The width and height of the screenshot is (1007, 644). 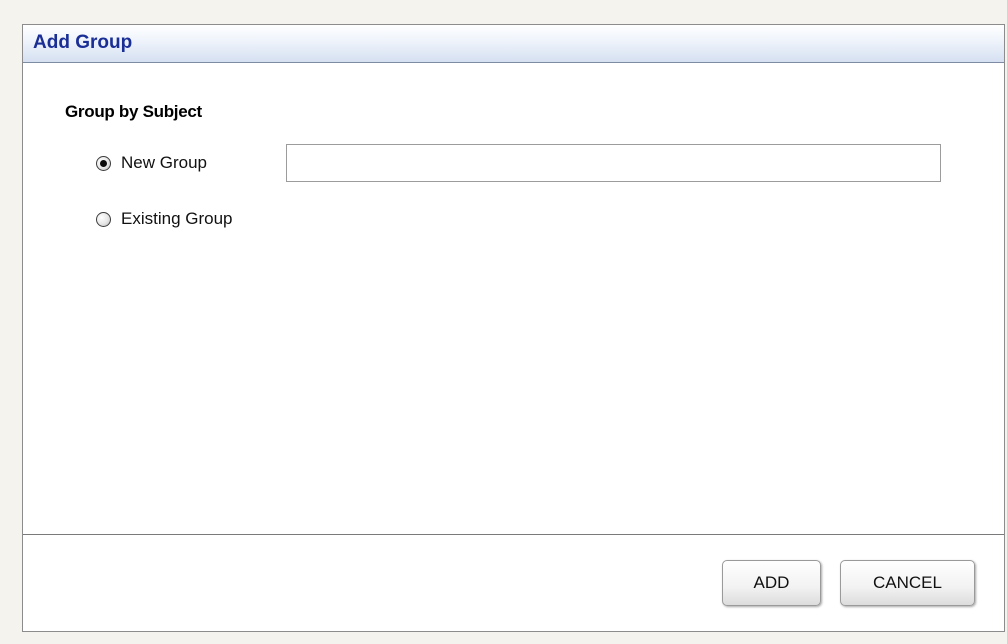 What do you see at coordinates (164, 163) in the screenshot?
I see `new-group-label: New Group` at bounding box center [164, 163].